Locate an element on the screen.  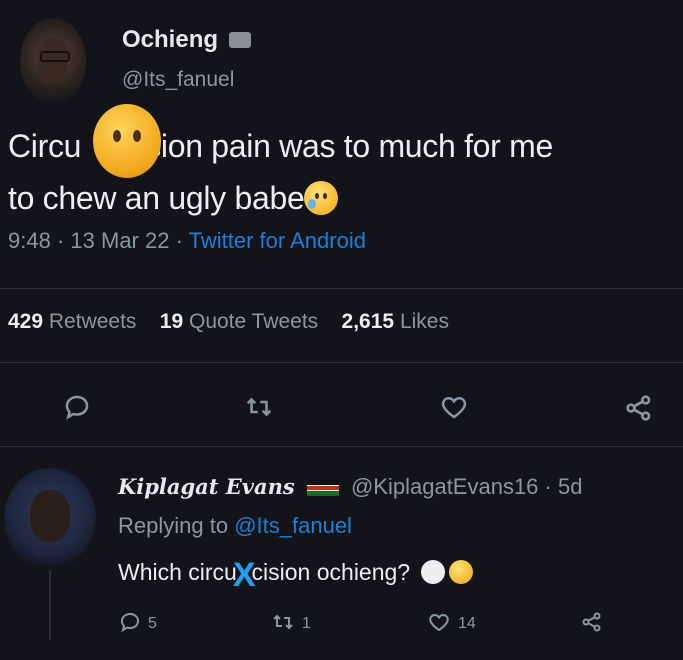
tweet-source-link: Twitter for Android is located at coordinates (277, 240).